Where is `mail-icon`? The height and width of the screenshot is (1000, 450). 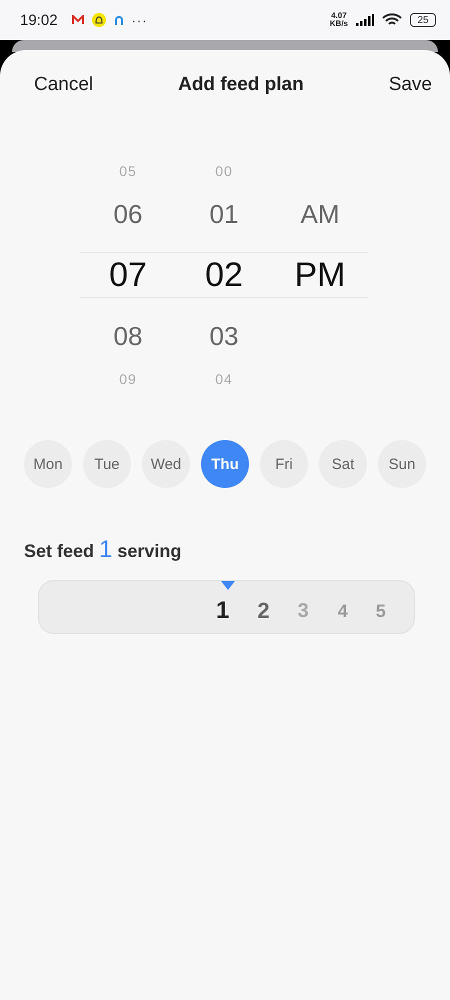 mail-icon is located at coordinates (78, 20).